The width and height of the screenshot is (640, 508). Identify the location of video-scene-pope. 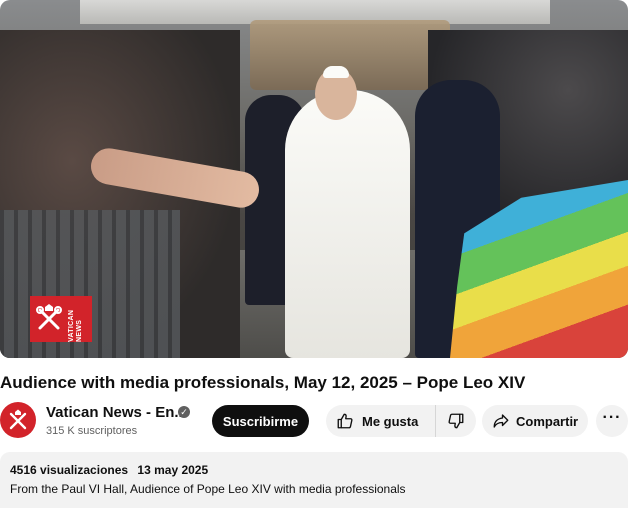
(347, 224).